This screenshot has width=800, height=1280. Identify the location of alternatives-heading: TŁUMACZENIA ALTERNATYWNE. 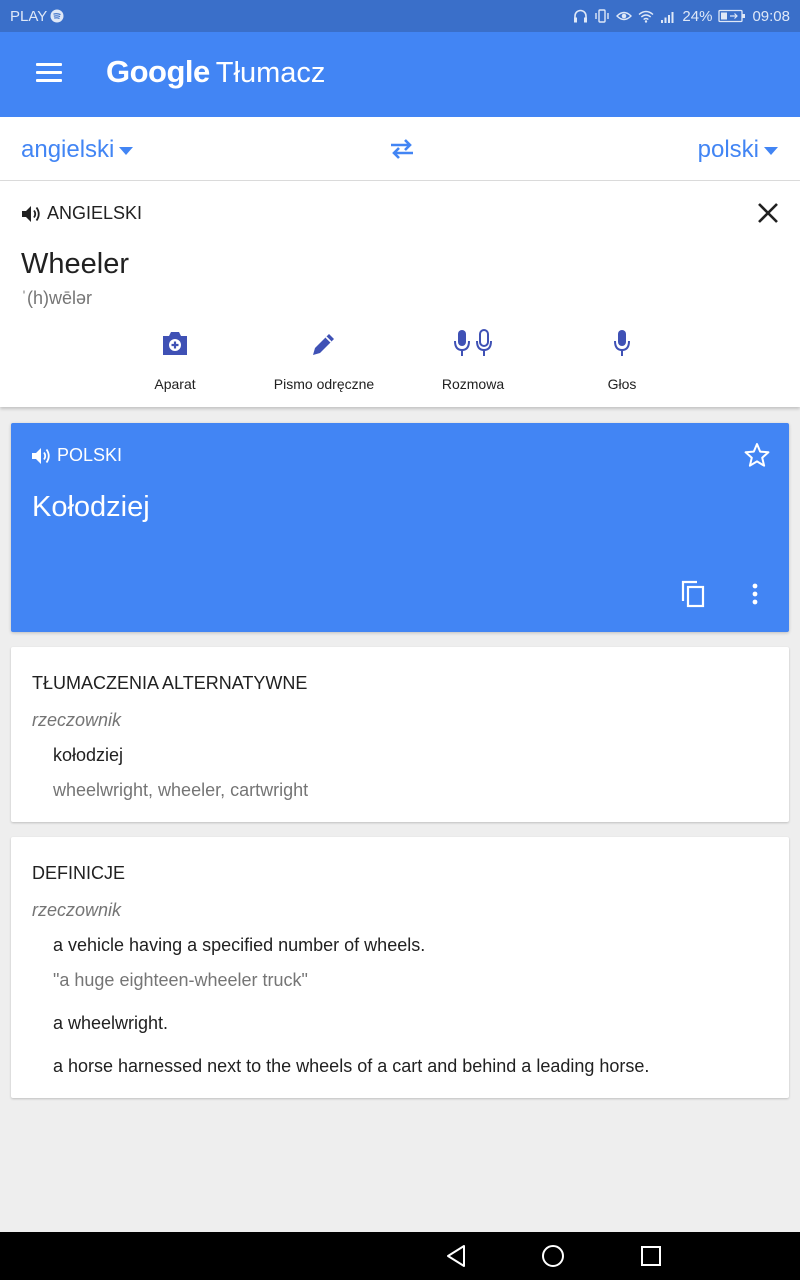
(170, 683).